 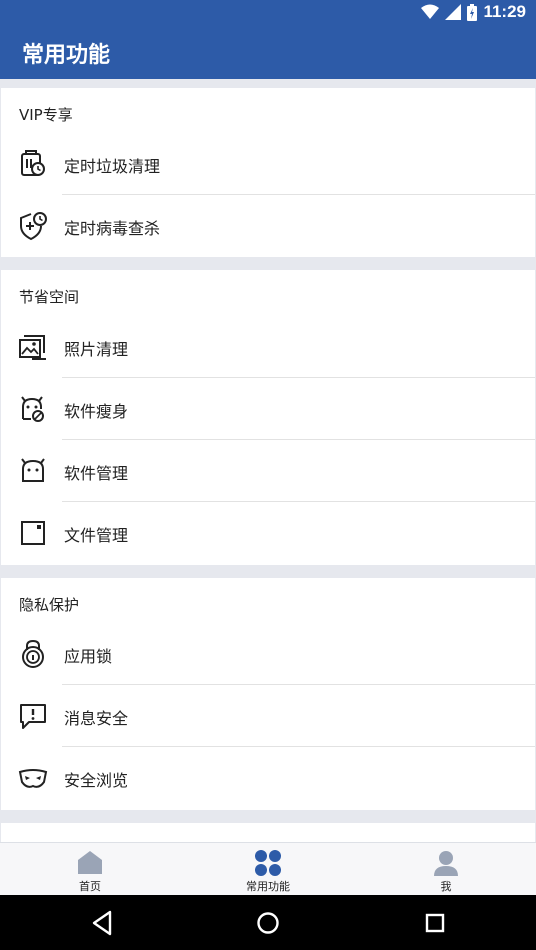 I want to click on features-grid-icon, so click(x=268, y=863).